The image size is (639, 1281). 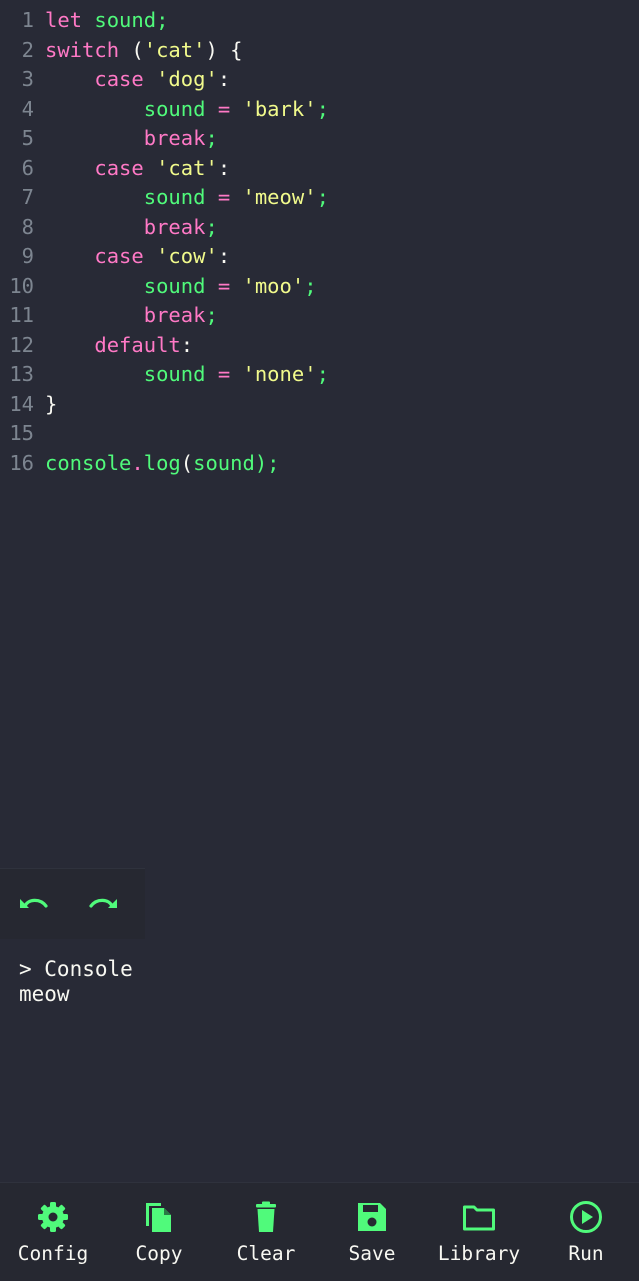 What do you see at coordinates (187, 256) in the screenshot?
I see `code-token: 'cow'` at bounding box center [187, 256].